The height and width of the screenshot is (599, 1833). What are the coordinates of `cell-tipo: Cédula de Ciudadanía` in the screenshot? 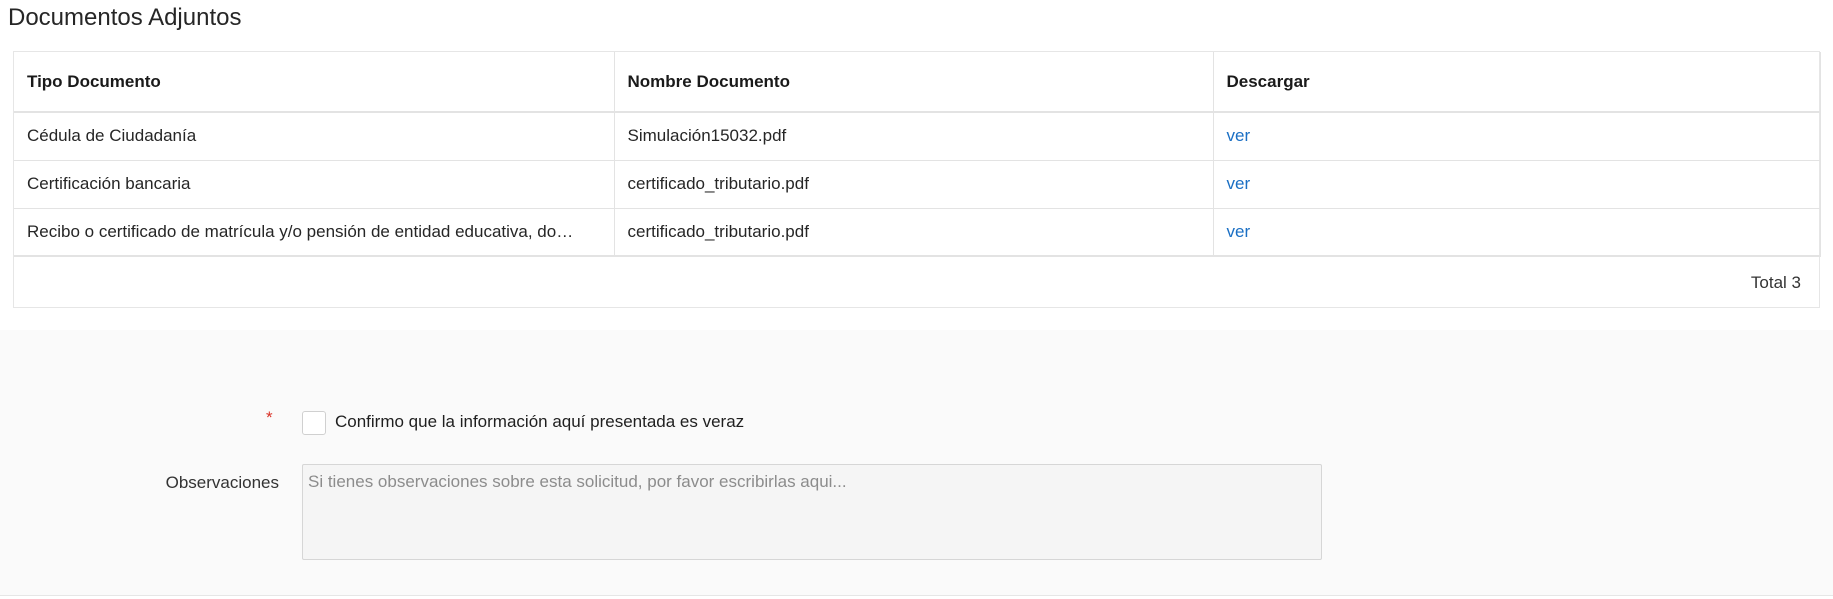 It's located at (314, 136).